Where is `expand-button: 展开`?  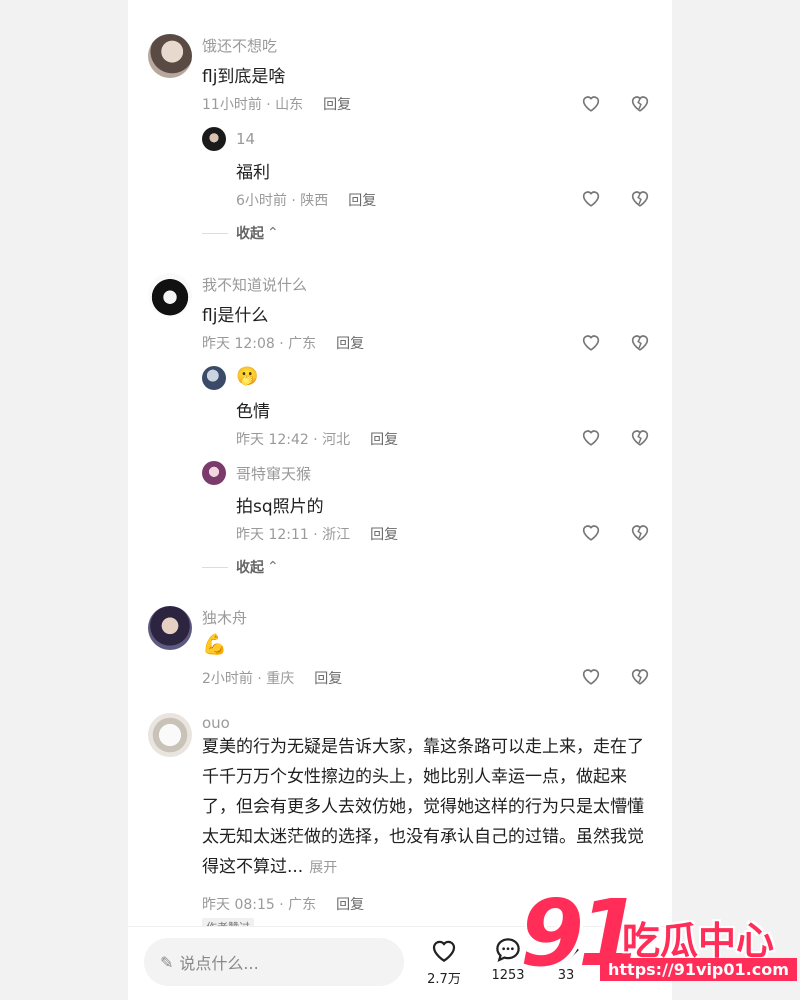
expand-button: 展开 is located at coordinates (323, 868).